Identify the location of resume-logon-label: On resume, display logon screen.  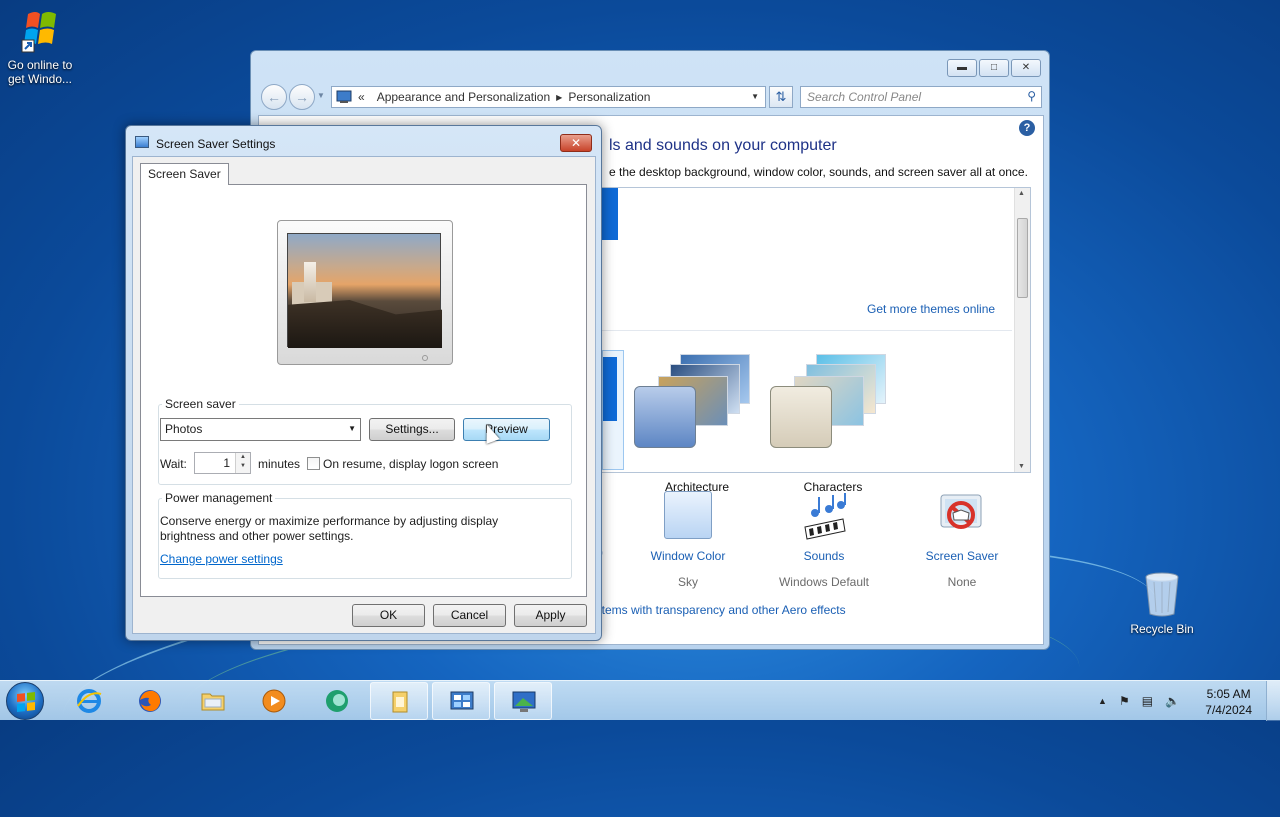
(410, 464).